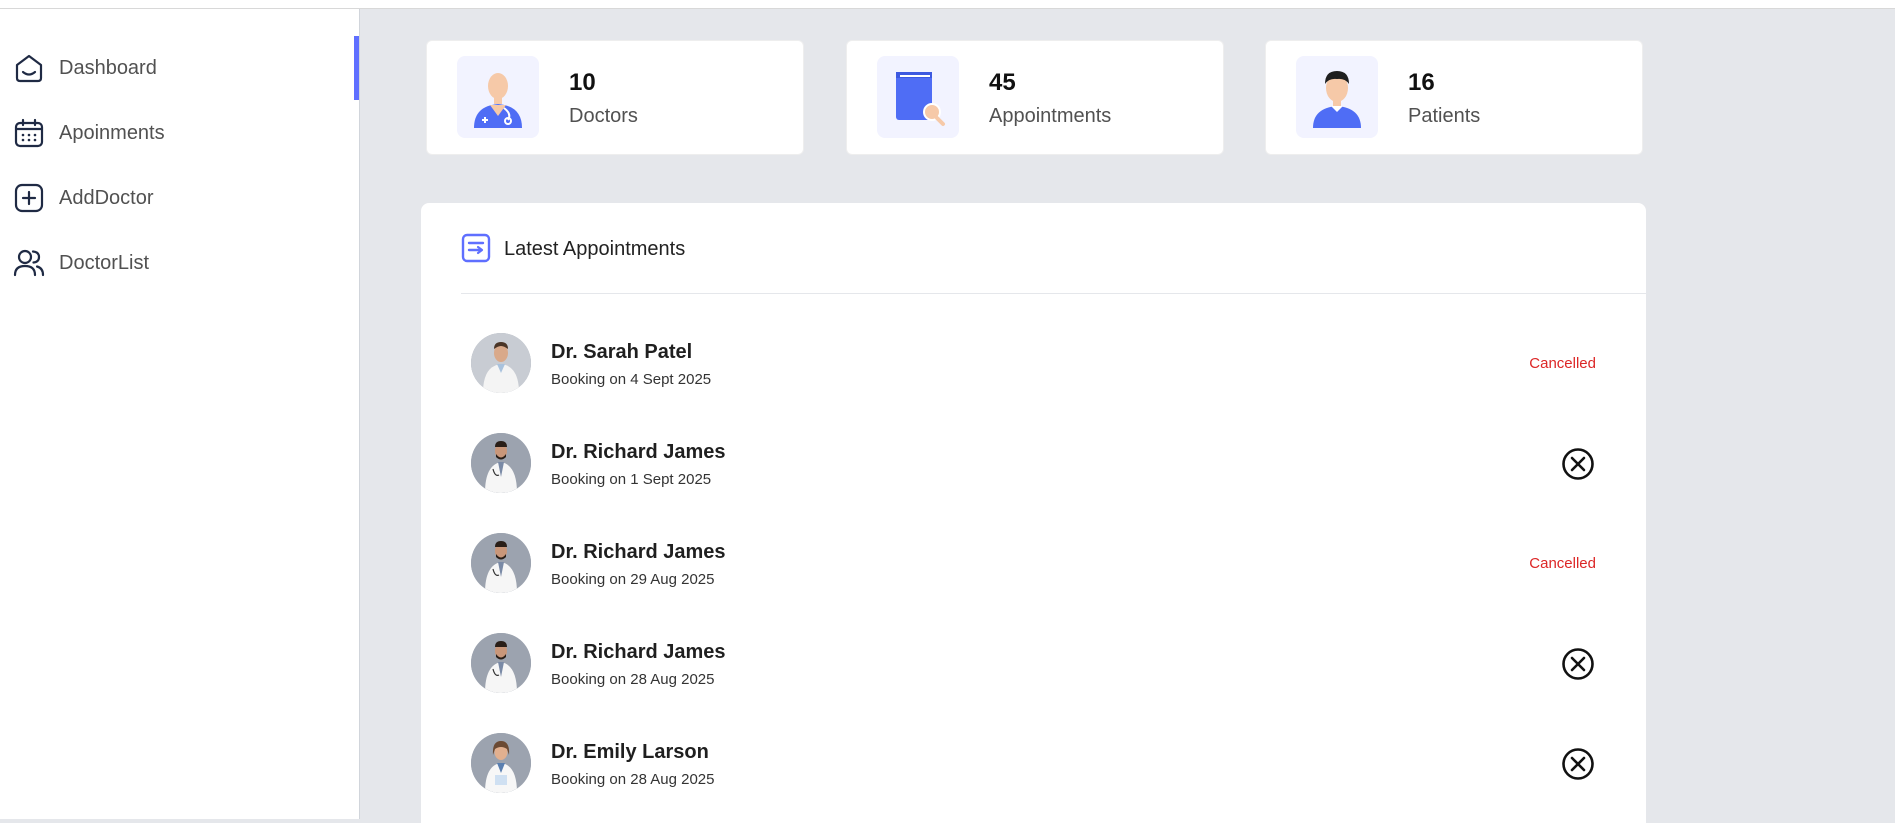 The image size is (1895, 823). Describe the element at coordinates (582, 82) in the screenshot. I see `doctors-count: 10` at that location.